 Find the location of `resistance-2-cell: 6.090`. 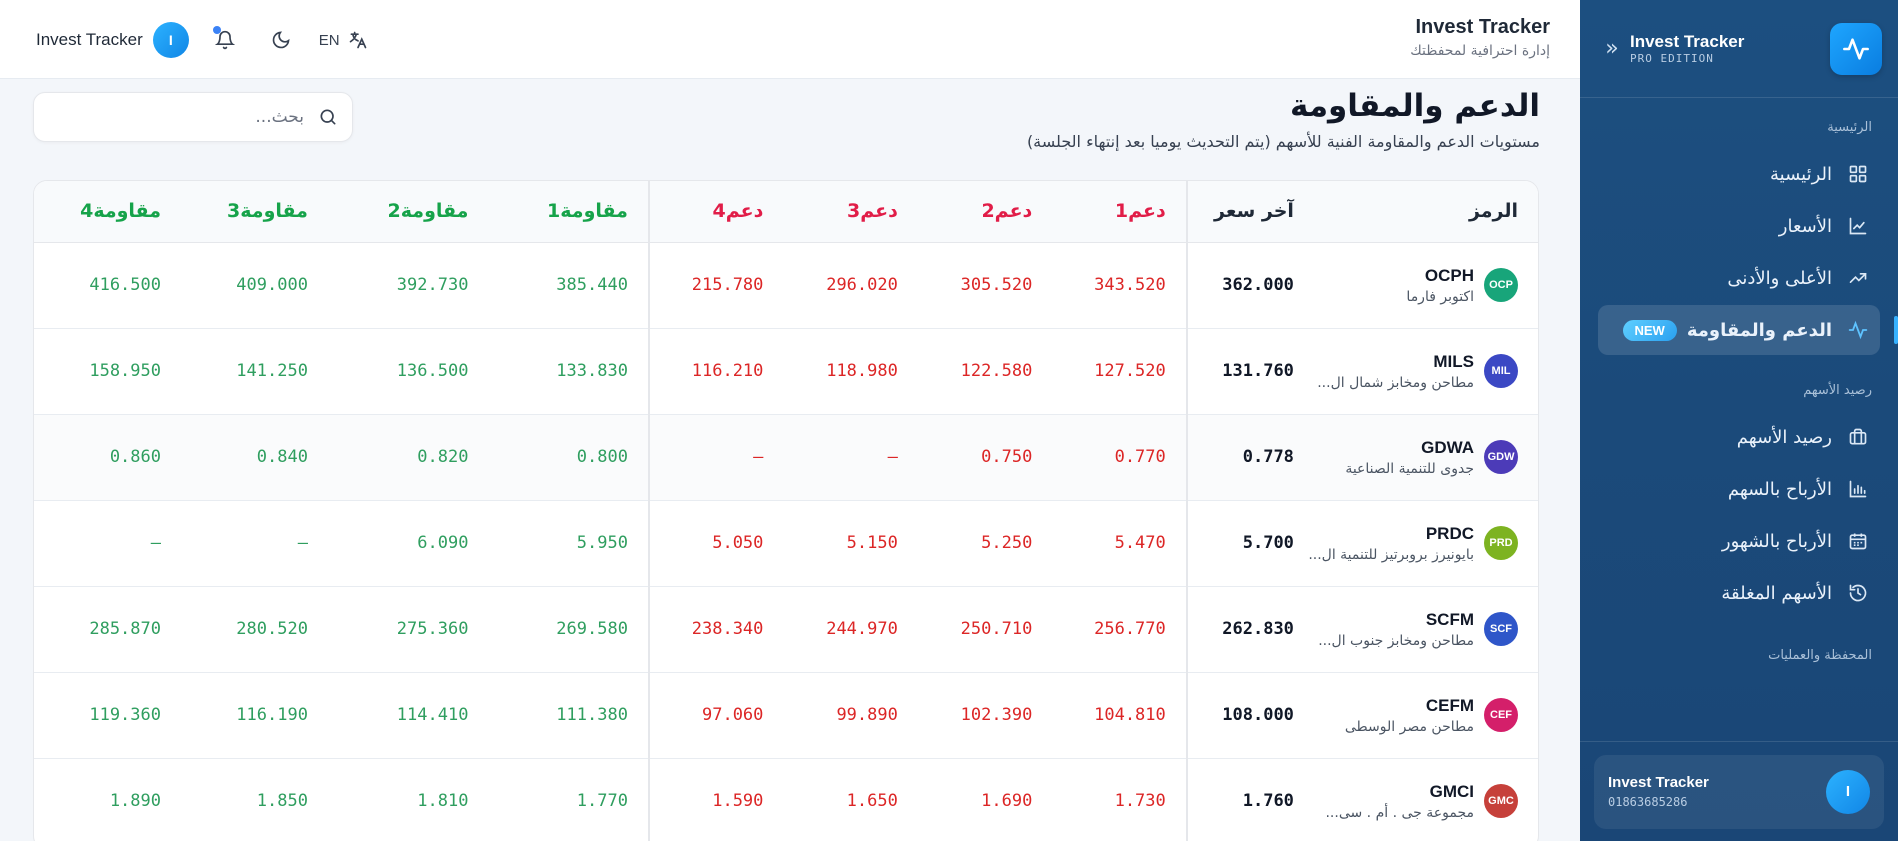

resistance-2-cell: 6.090 is located at coordinates (408, 543).